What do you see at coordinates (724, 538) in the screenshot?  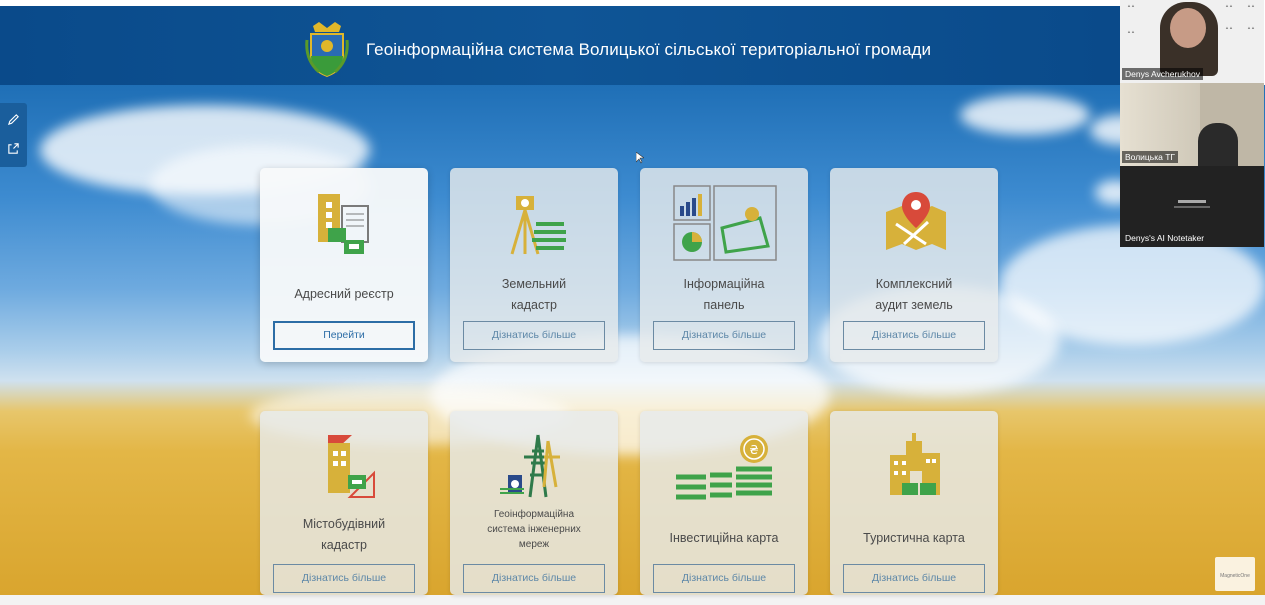 I see `card-title: Інвестиційна карта` at bounding box center [724, 538].